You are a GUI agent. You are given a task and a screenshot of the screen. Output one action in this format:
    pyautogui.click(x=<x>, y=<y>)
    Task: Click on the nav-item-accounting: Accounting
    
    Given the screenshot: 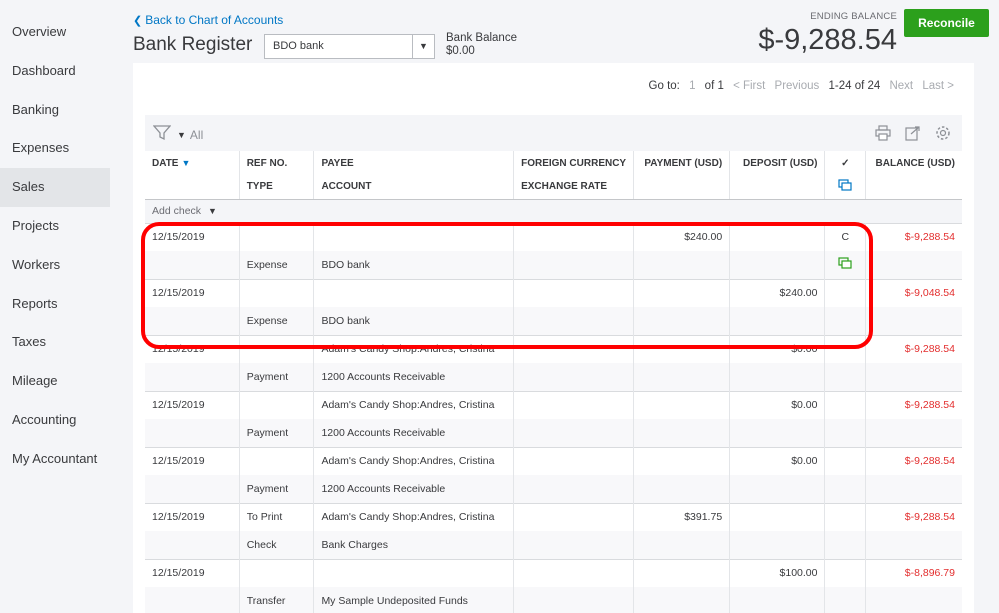 What is the action you would take?
    pyautogui.click(x=55, y=420)
    